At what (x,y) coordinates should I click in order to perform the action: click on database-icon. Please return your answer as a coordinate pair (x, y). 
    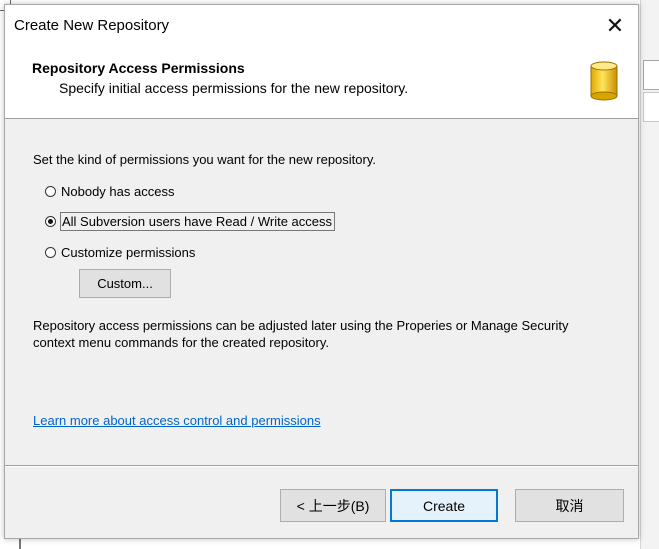
    Looking at the image, I should click on (604, 81).